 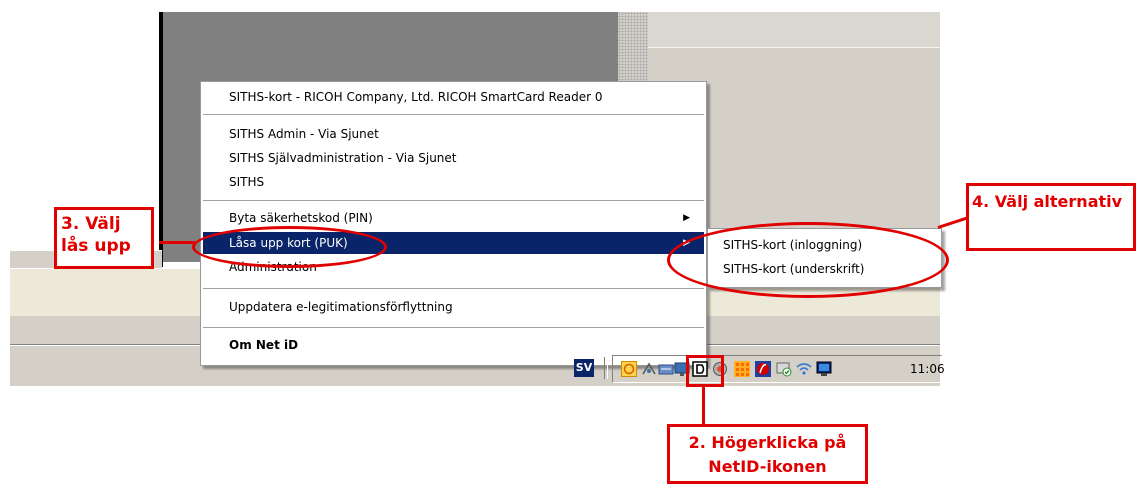 What do you see at coordinates (304, 134) in the screenshot?
I see `menu-item-label: SITHS Admin - Via Sjunet` at bounding box center [304, 134].